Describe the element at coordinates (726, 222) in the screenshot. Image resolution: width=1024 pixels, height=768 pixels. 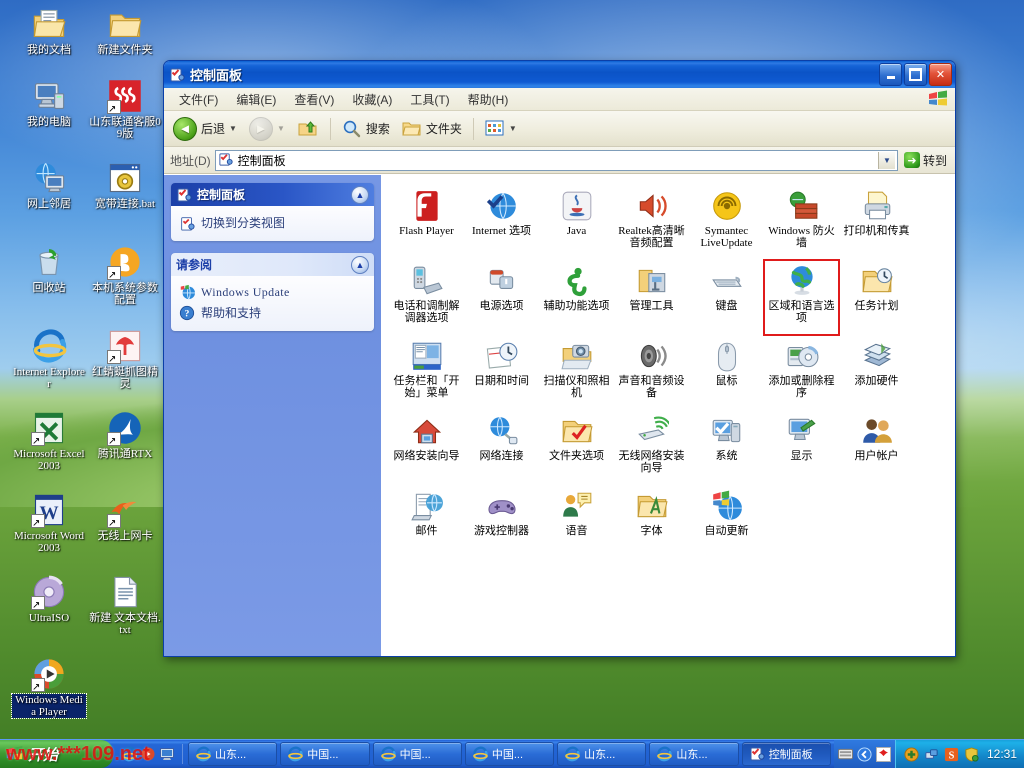
I see `control-panel-item: Symantec LiveUpdate` at that location.